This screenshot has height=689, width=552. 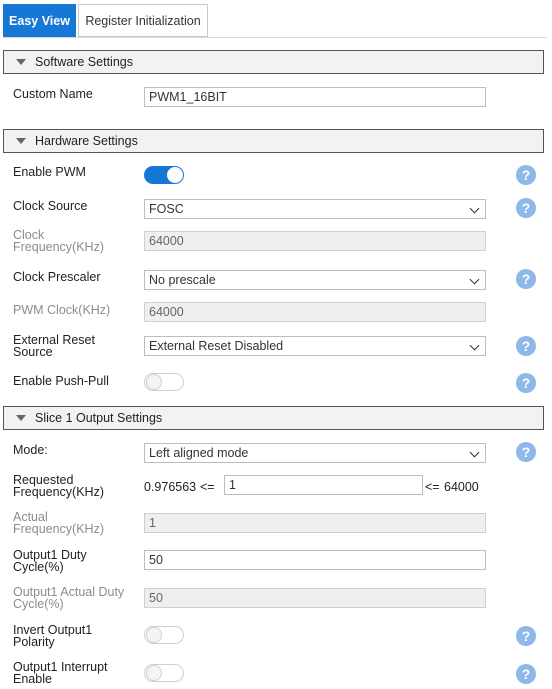 What do you see at coordinates (207, 487) in the screenshot?
I see `requested-frequency-le1: <=` at bounding box center [207, 487].